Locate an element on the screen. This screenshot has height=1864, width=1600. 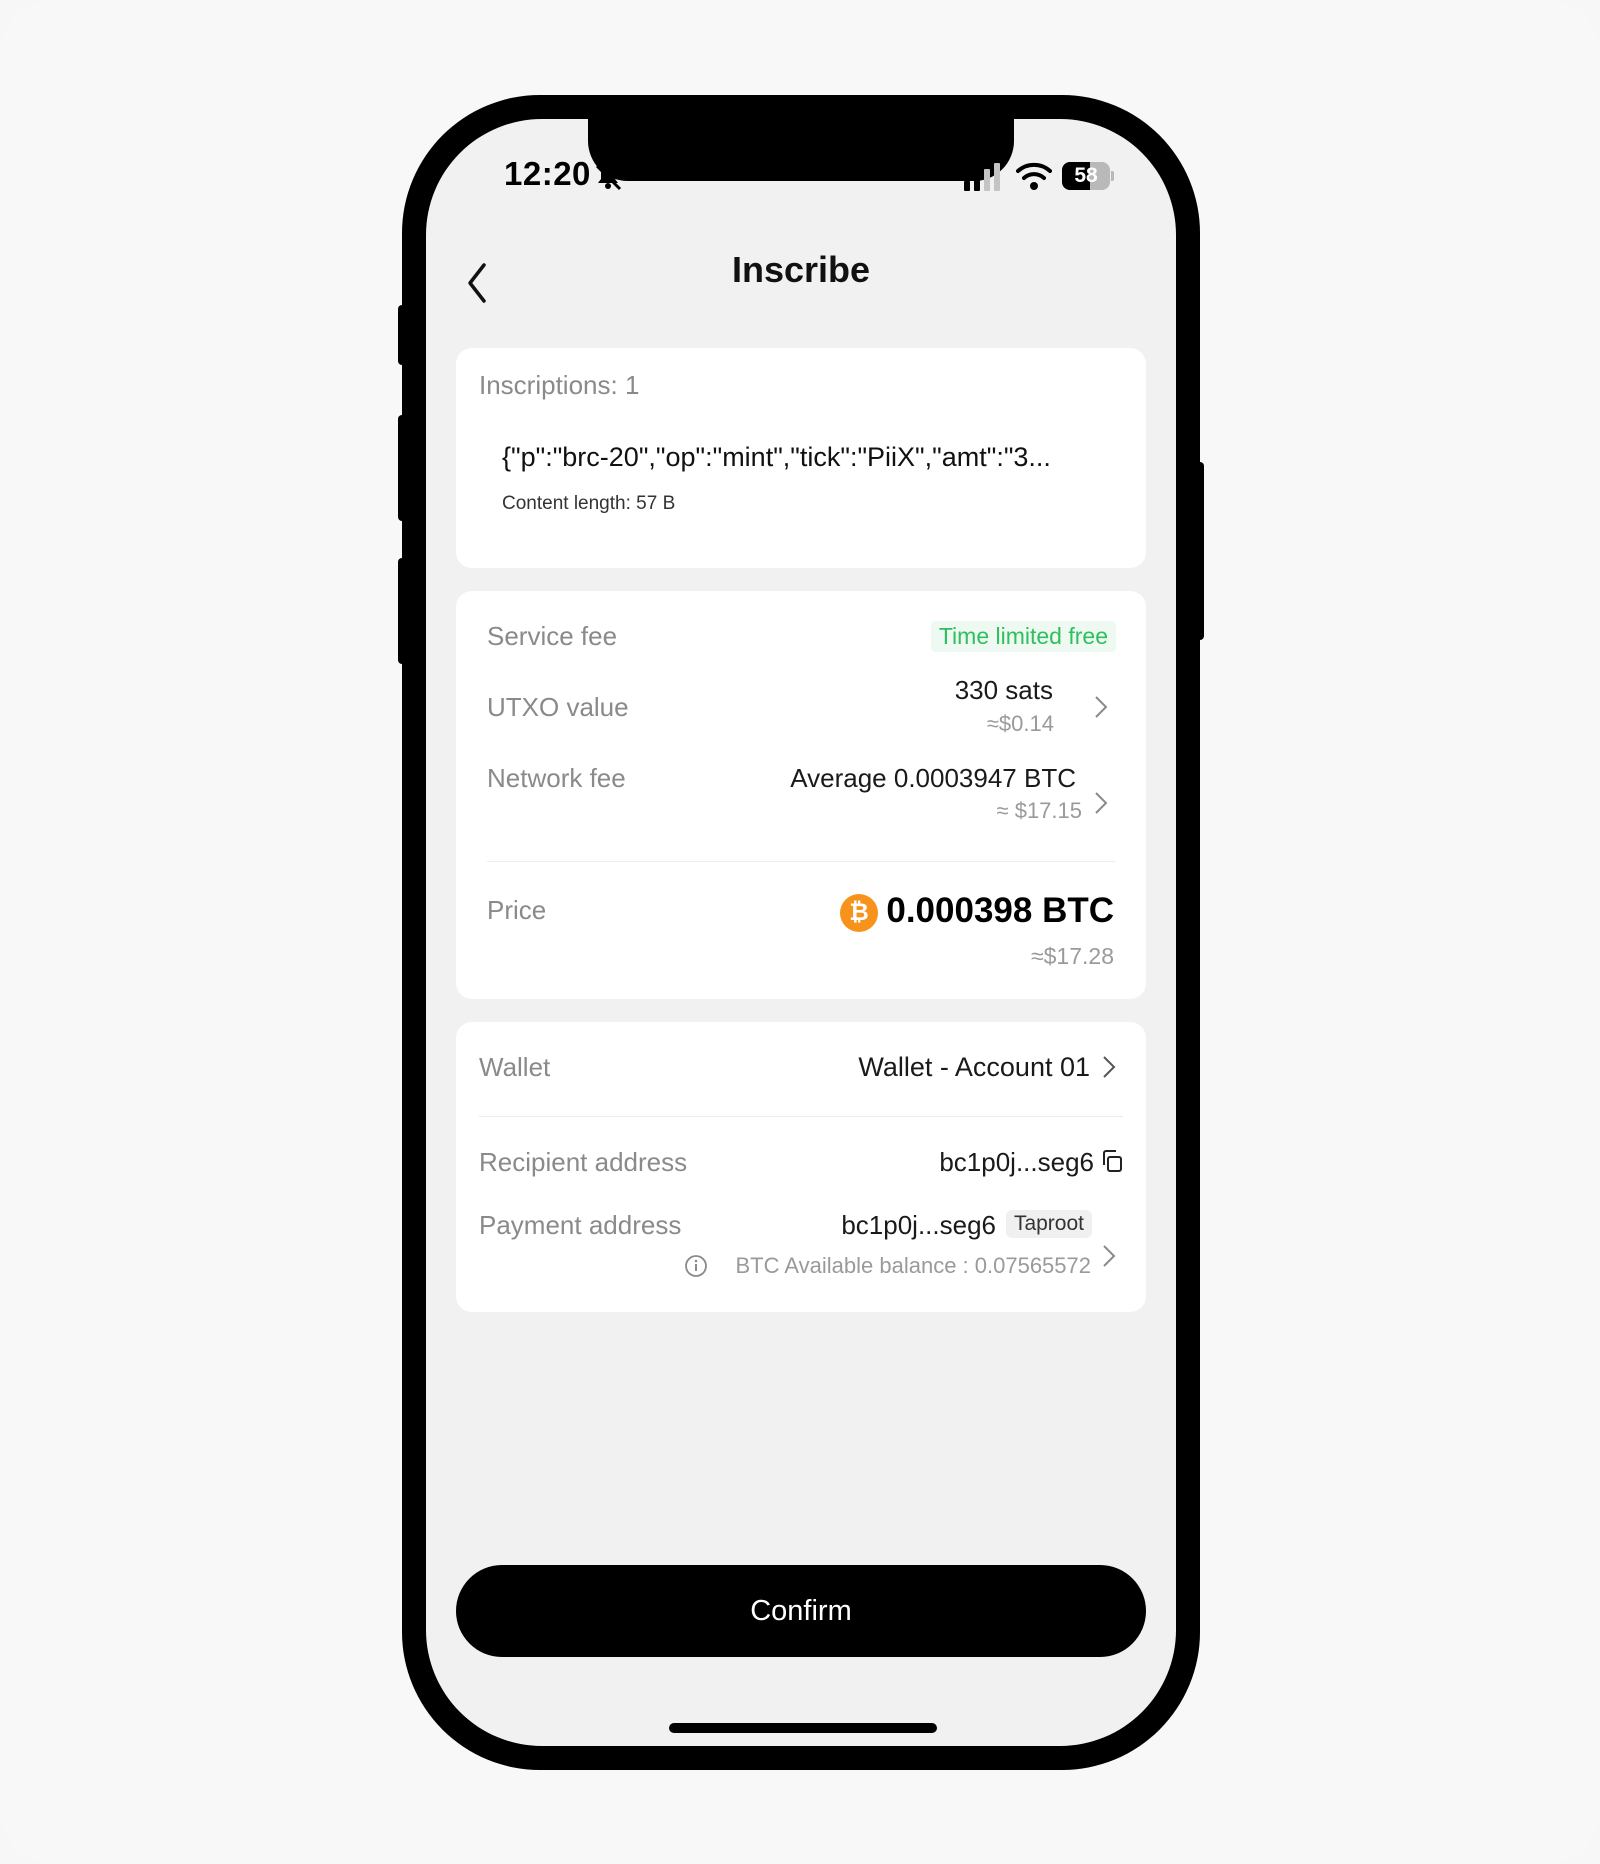
service-fee-badge: Time limited free is located at coordinates (1023, 636).